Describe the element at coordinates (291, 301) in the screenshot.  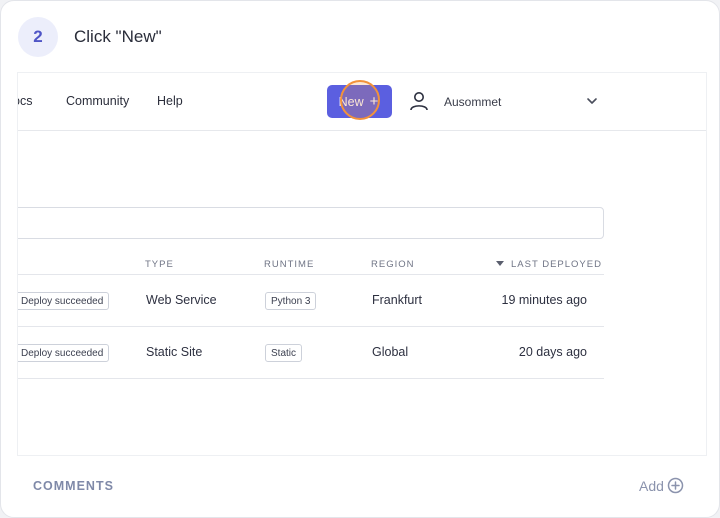
I see `runtime-badge: Python 3` at that location.